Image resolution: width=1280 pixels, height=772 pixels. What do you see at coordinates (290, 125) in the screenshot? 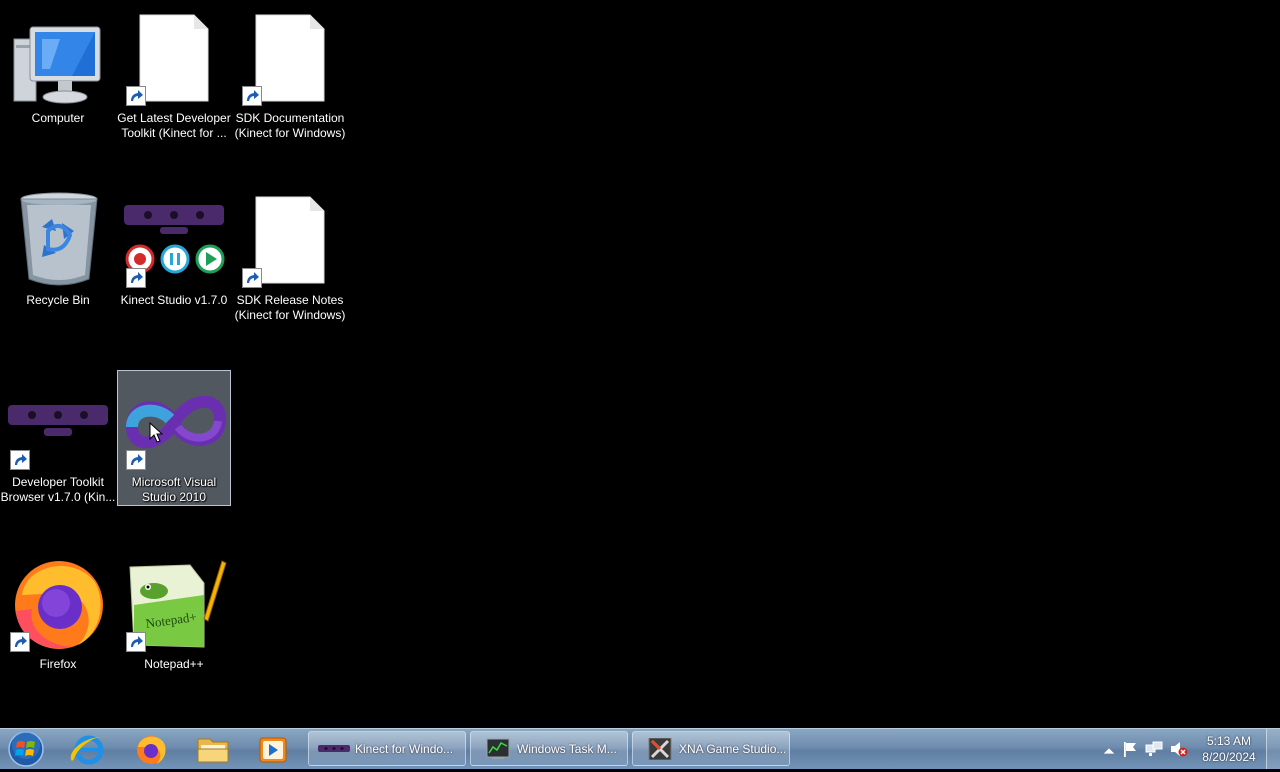
I see `desktop-icon-label: SDK Documentation (Kinect for Windows)` at bounding box center [290, 125].